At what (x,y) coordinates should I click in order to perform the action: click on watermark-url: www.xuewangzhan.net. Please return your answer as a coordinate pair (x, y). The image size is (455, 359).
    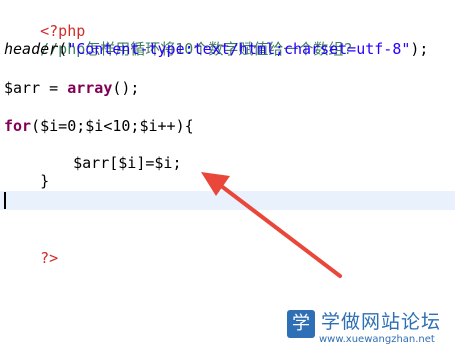
    Looking at the image, I should click on (377, 339).